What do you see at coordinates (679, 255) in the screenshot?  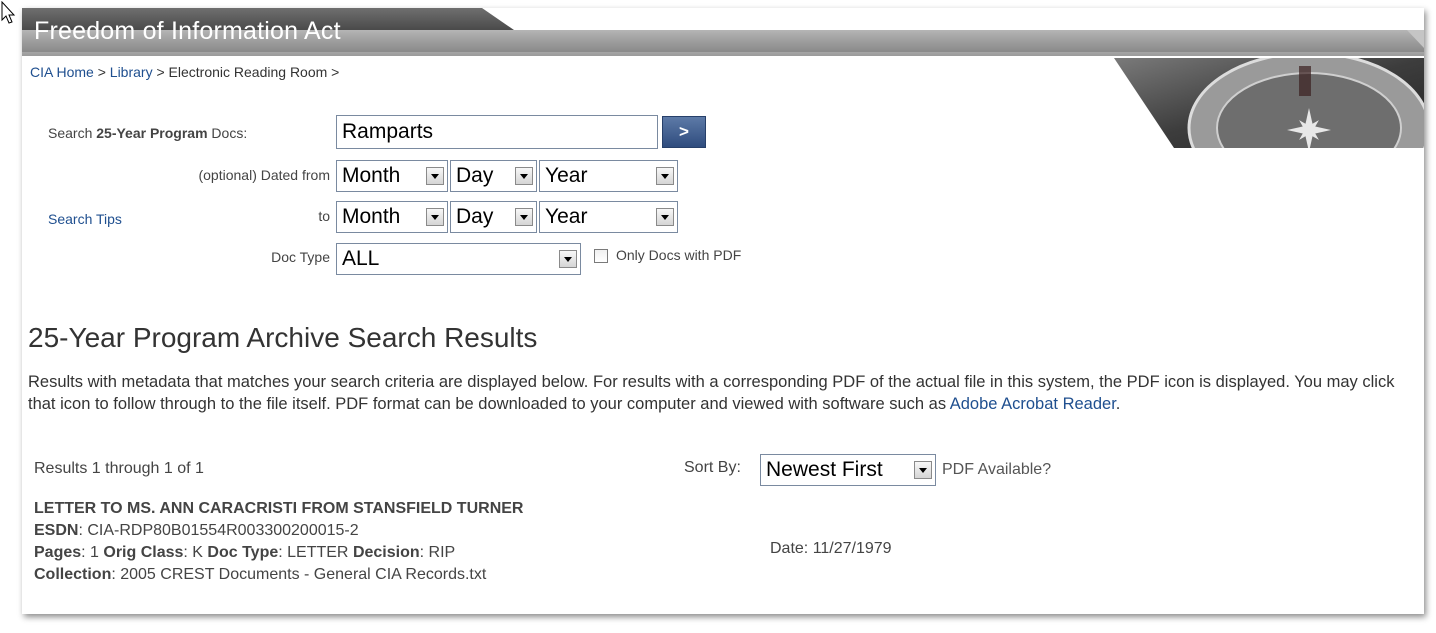 I see `only-pdf-label: Only Docs with PDF` at bounding box center [679, 255].